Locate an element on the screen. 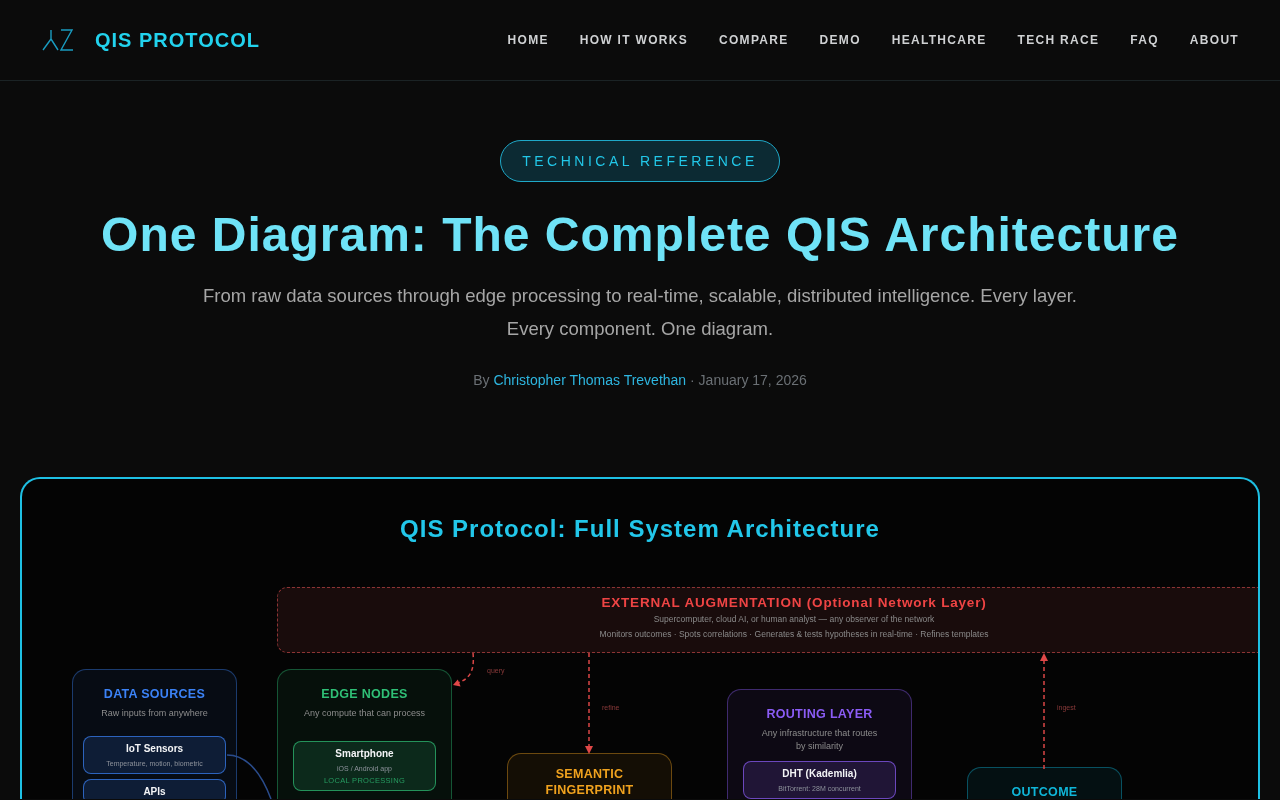 Image resolution: width=1280 pixels, height=800 pixels. layer-title: ROUTING LAYER is located at coordinates (819, 714).